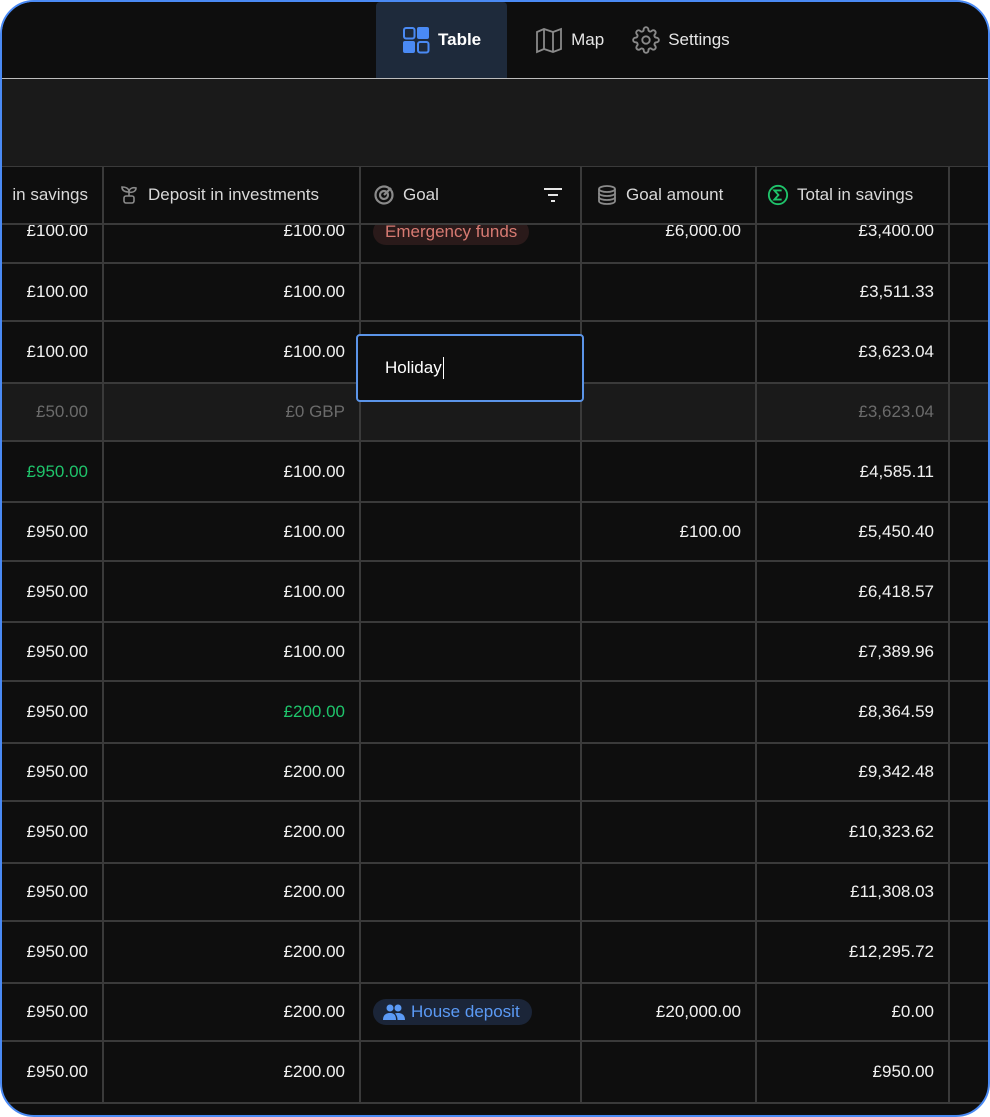 This screenshot has height=1117, width=990. I want to click on total-cell: £11,308.03, so click(852, 892).